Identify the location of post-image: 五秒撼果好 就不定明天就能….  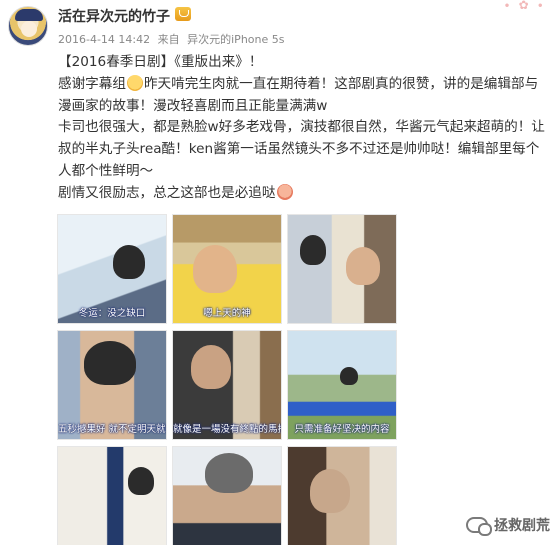
(112, 385).